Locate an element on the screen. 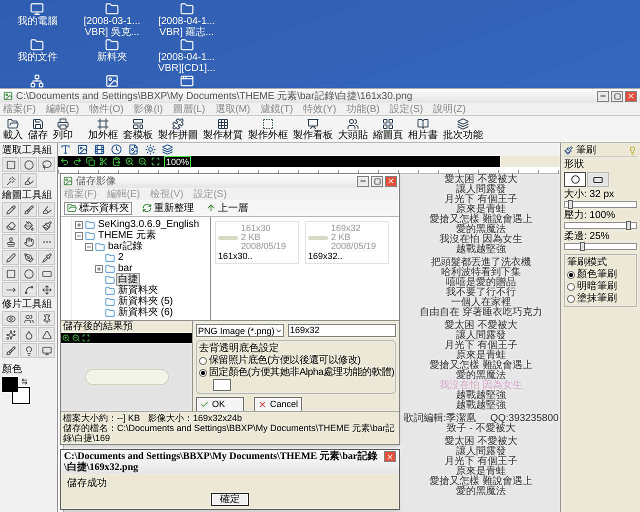 The height and width of the screenshot is (512, 640). tree-item: 2 is located at coordinates (121, 257).